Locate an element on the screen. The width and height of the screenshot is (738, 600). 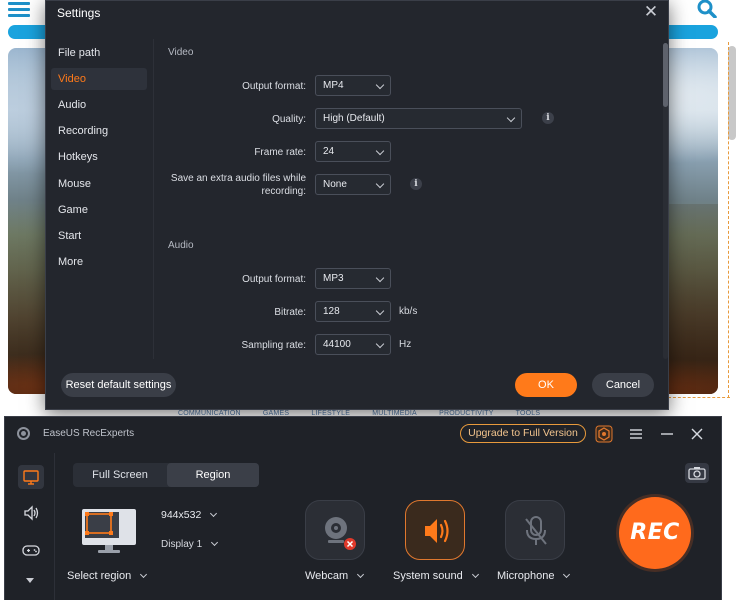
region-selection-guide is located at coordinates (728, 220).